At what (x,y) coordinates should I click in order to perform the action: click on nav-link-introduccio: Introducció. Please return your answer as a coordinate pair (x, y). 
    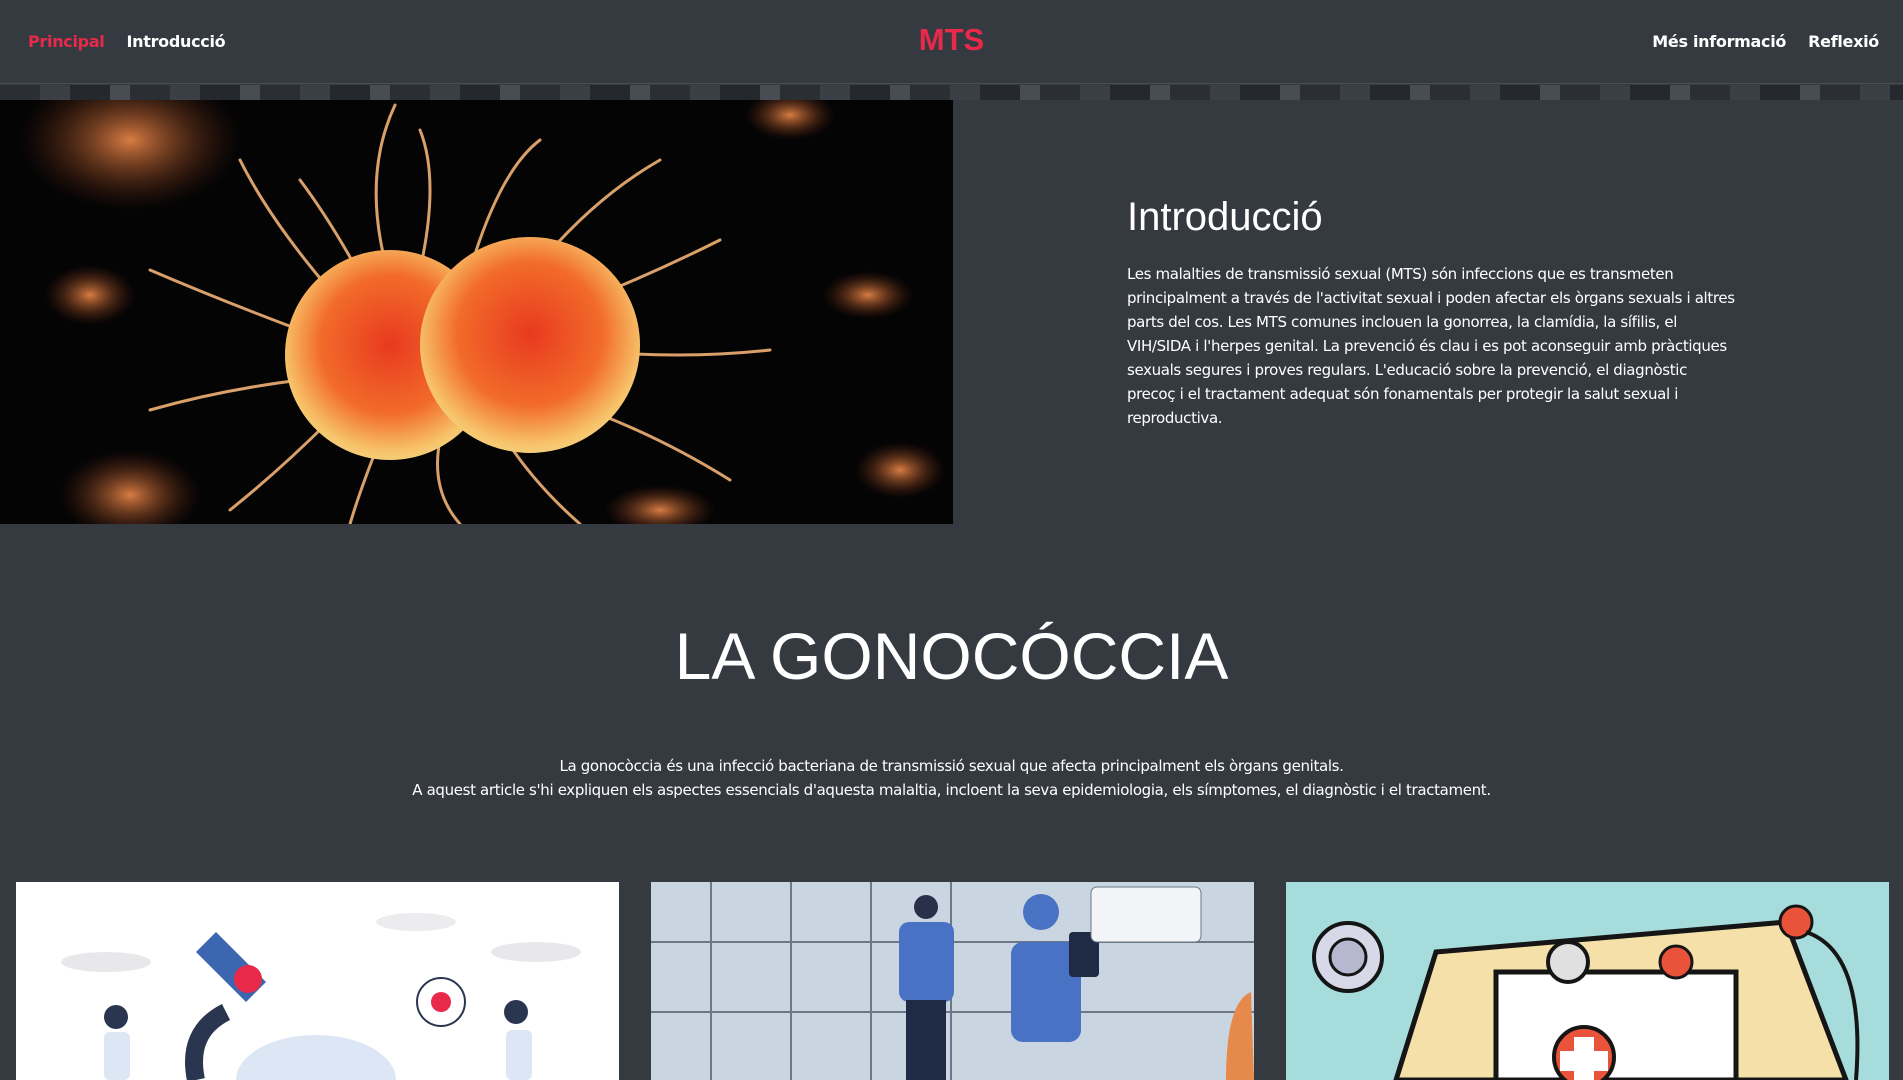
    Looking at the image, I should click on (176, 41).